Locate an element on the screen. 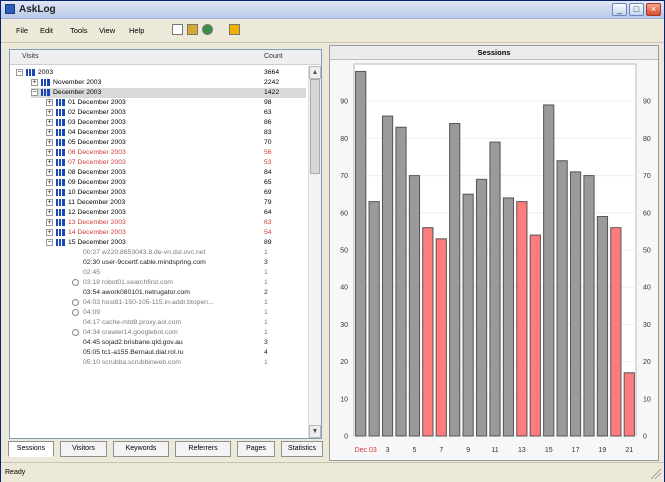  session-entry: 04:17 cache-mtd8.proxy.aol.com is located at coordinates (132, 323).